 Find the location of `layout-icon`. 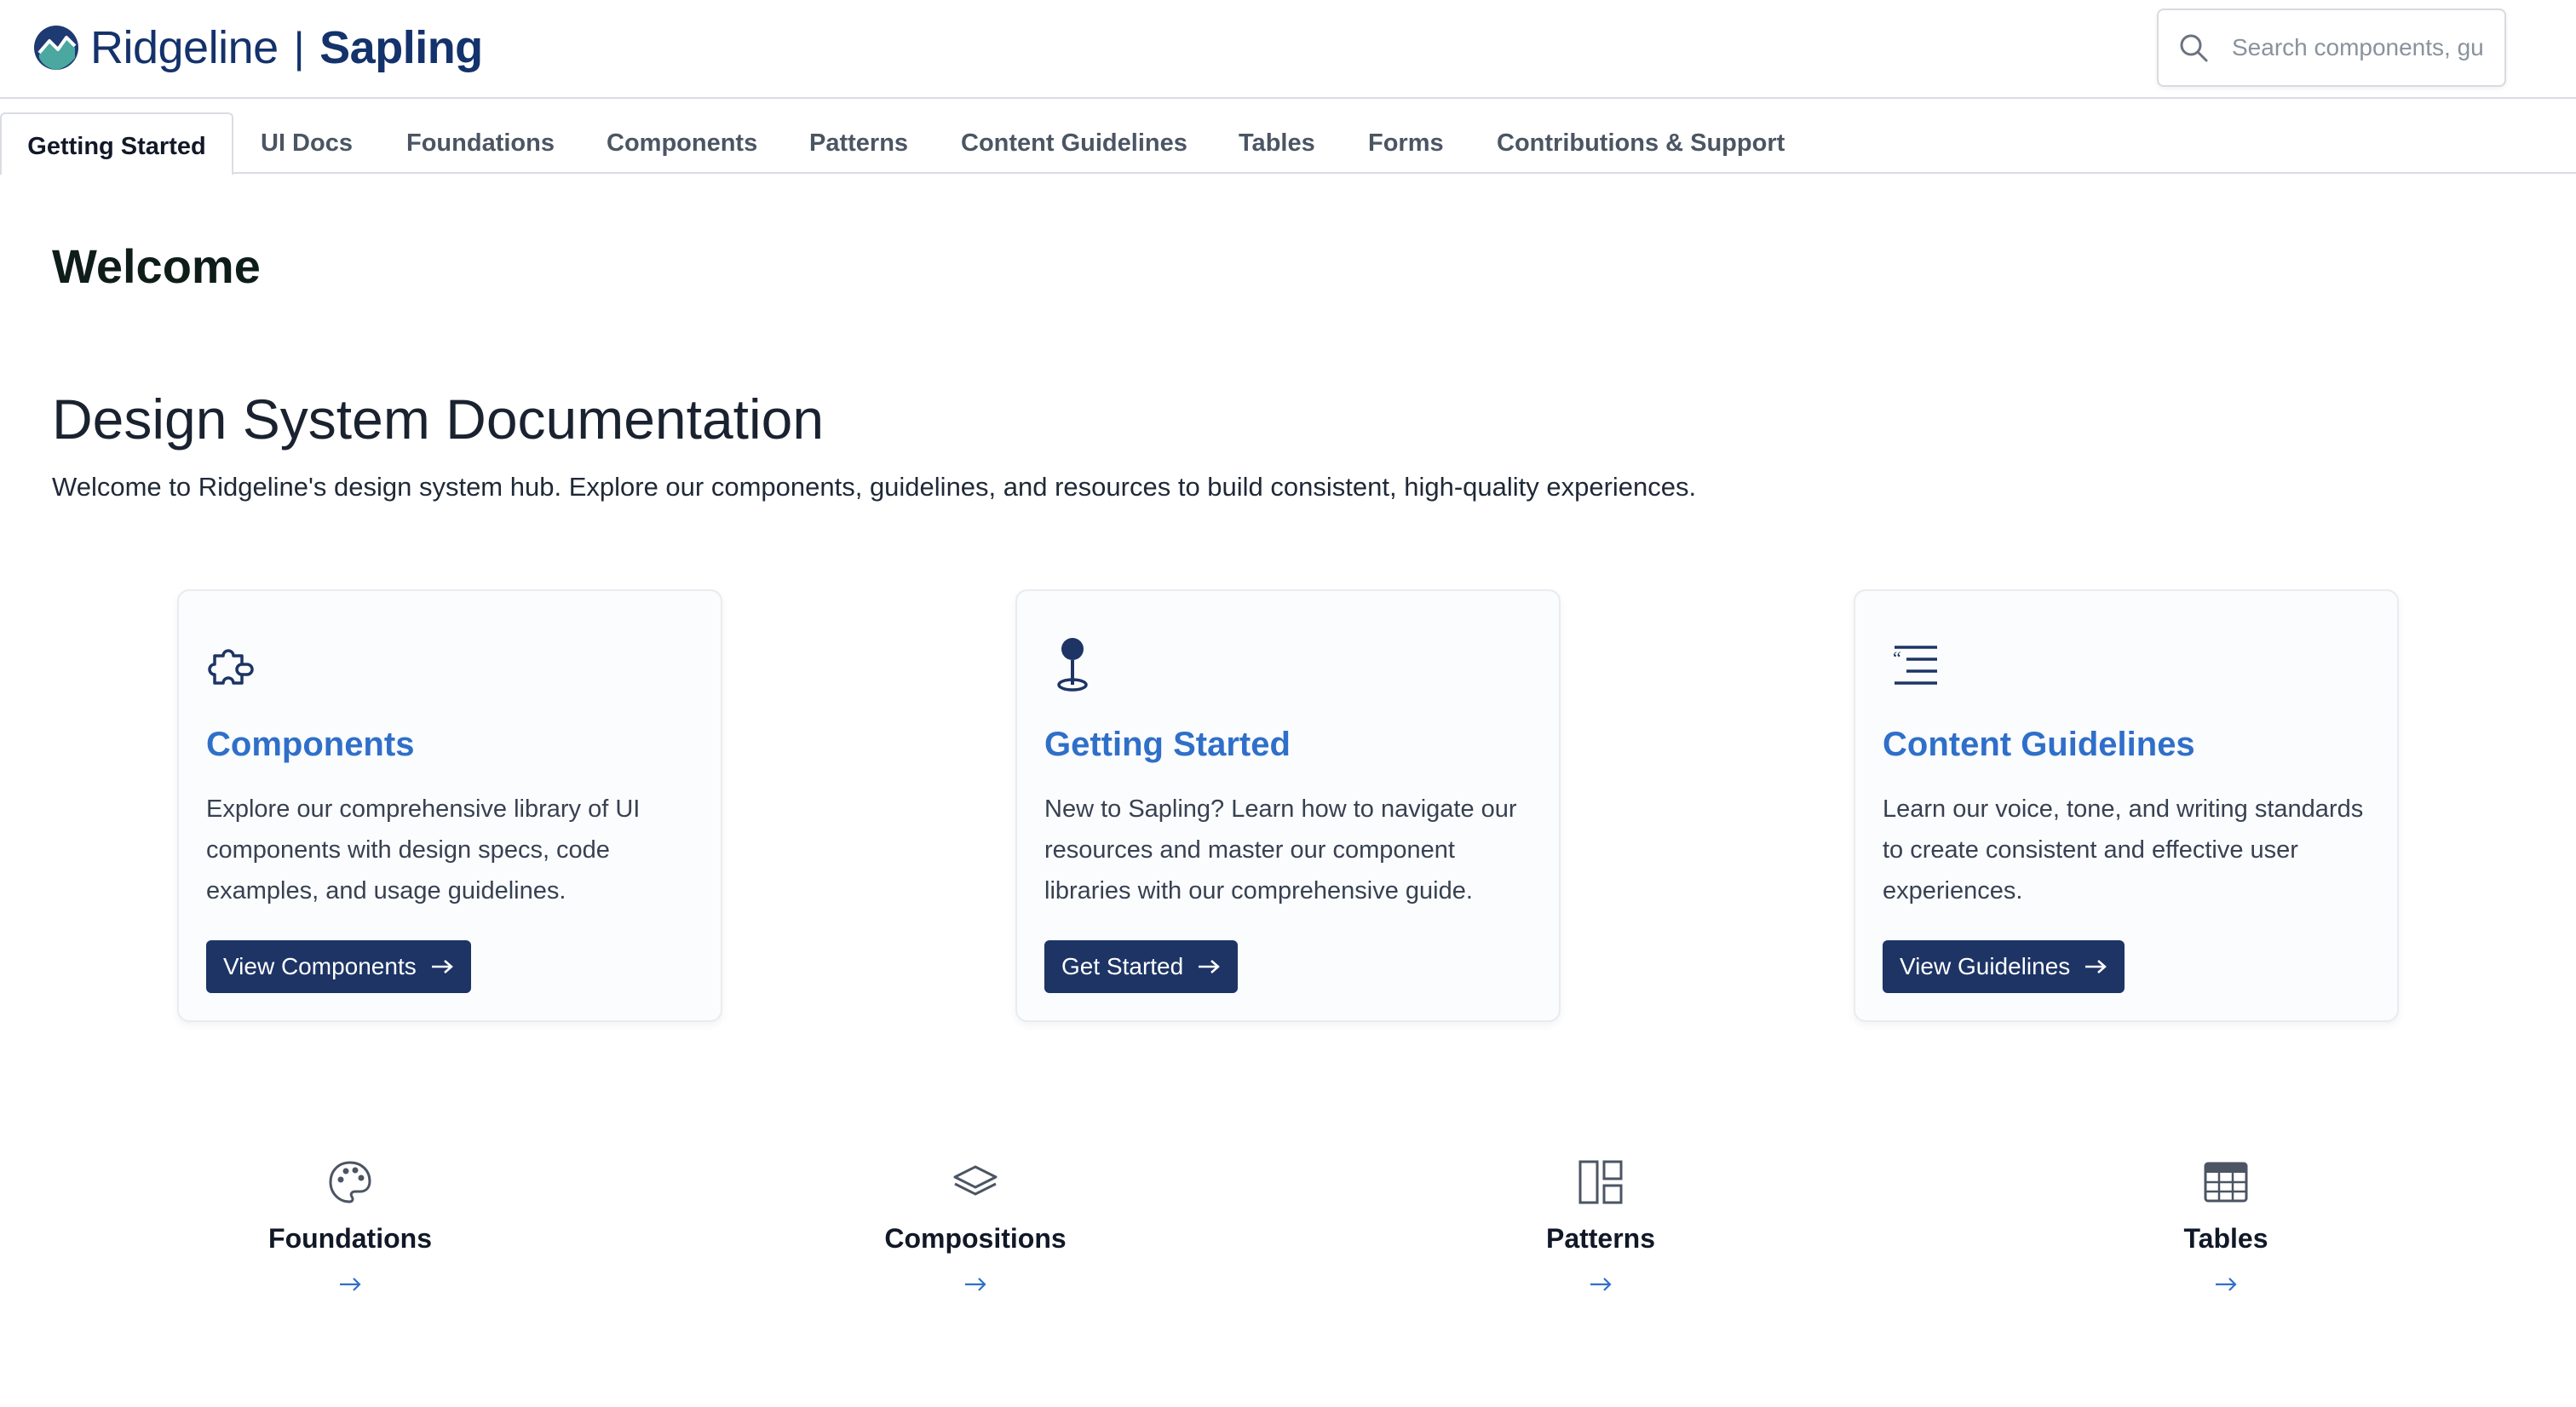

layout-icon is located at coordinates (1601, 1182).